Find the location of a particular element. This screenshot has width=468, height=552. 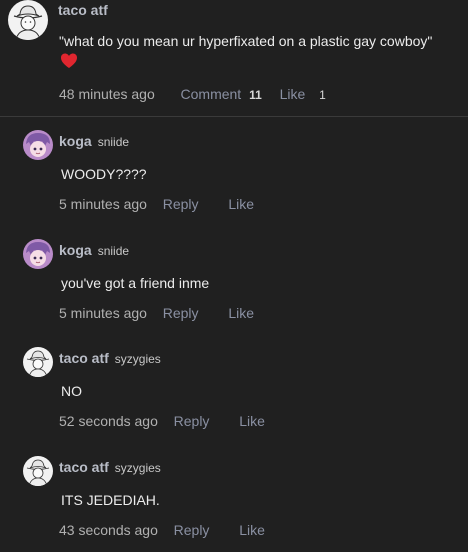

reply-meta: 52 seconds ago Reply Like is located at coordinates (162, 421).